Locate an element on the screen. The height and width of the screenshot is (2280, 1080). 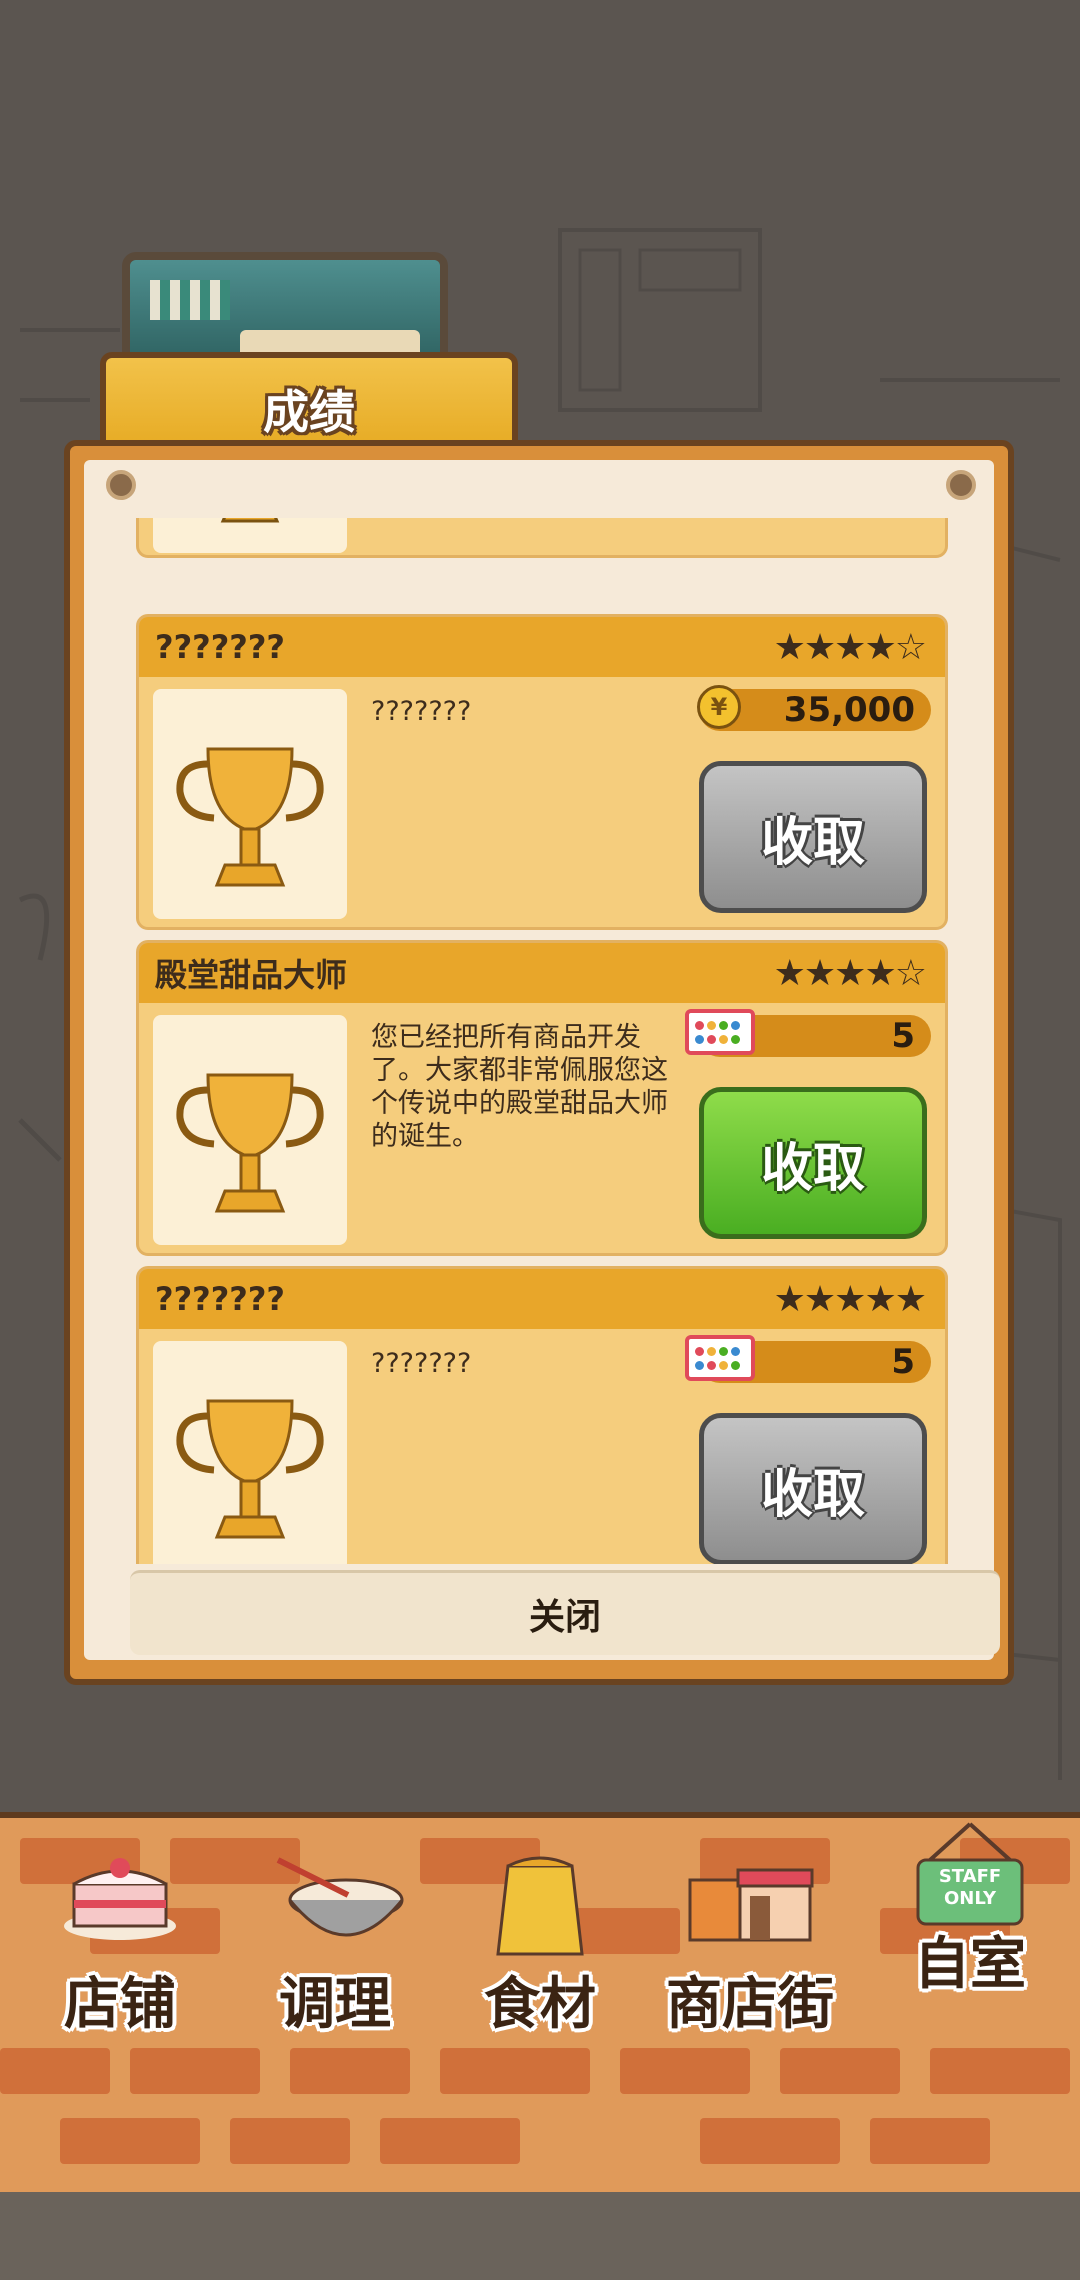
nav-ingredients: 食材 is located at coordinates (540, 1940).